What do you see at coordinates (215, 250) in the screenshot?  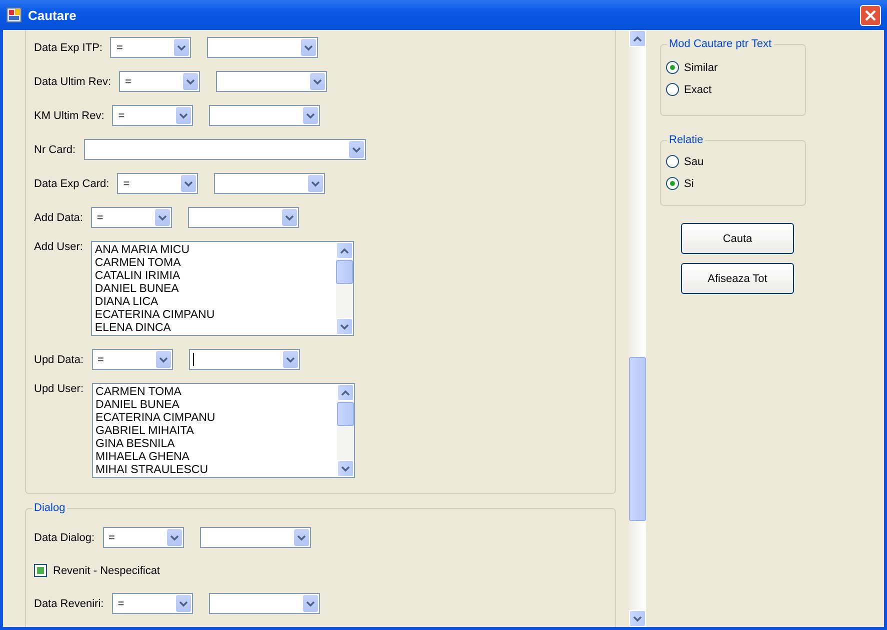 I see `user-list-item: ANA MARIA MICU` at bounding box center [215, 250].